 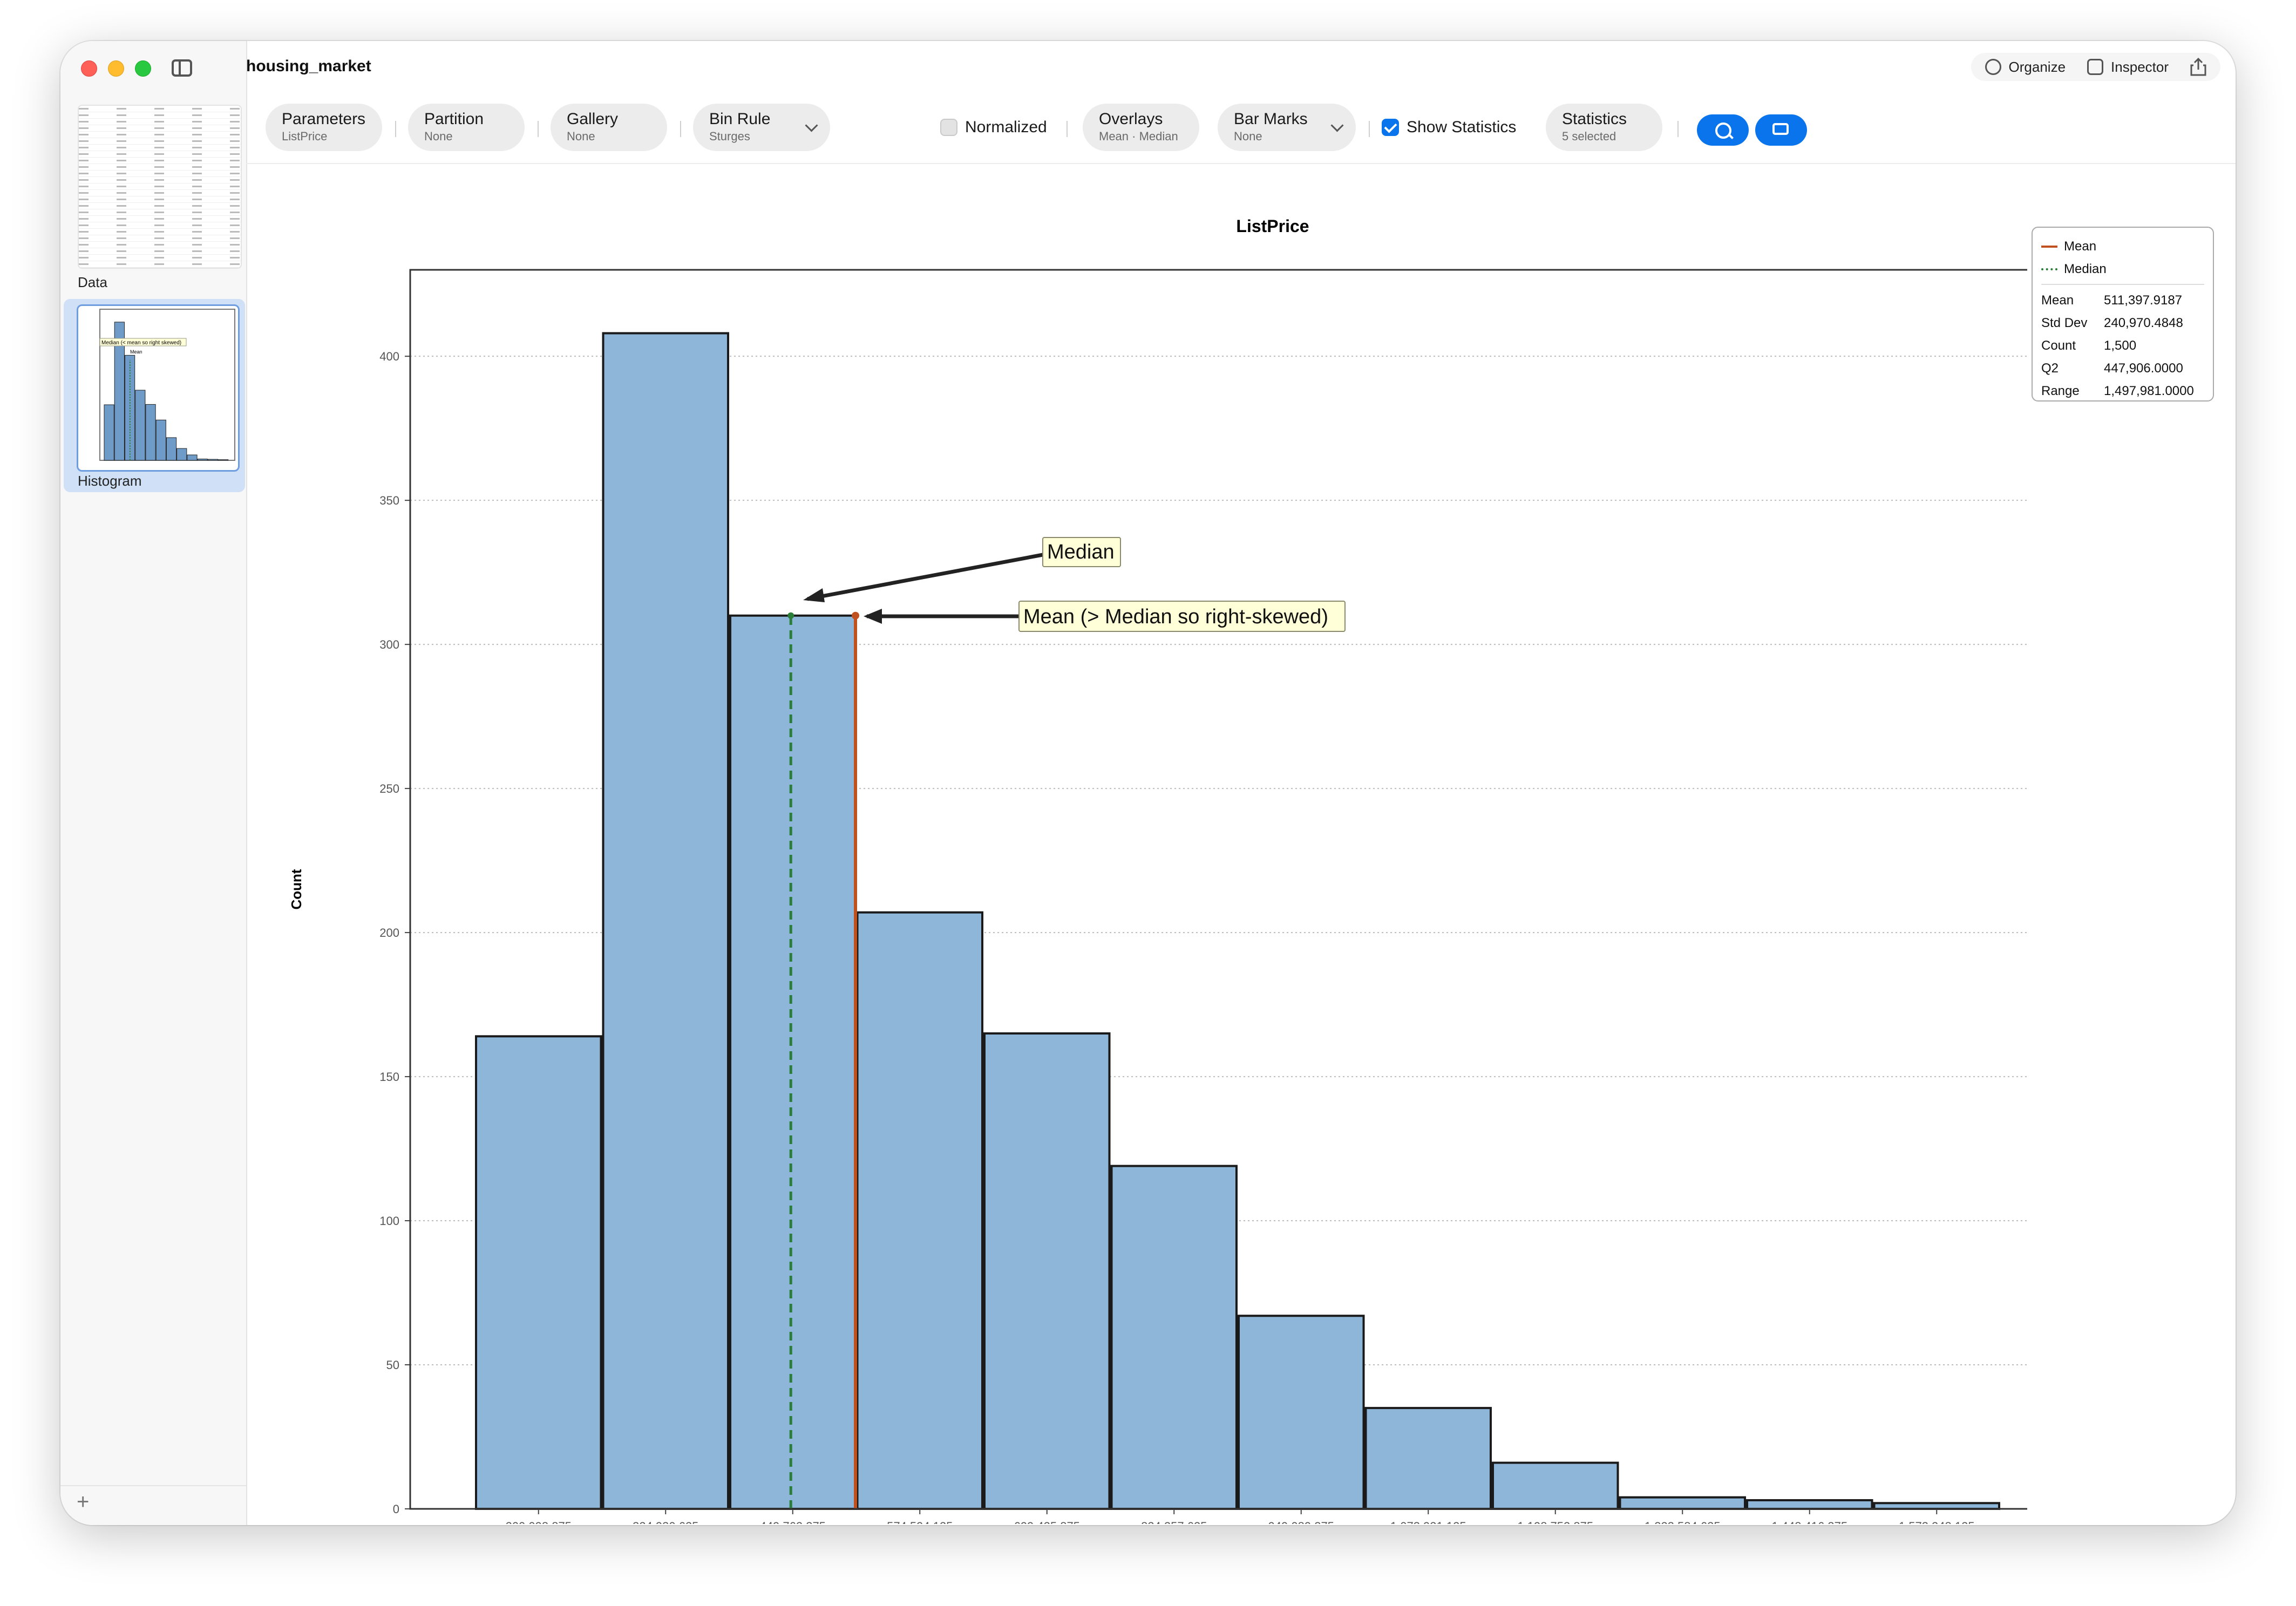 What do you see at coordinates (1462, 127) in the screenshot?
I see `show-statistics-label: Show Statistics` at bounding box center [1462, 127].